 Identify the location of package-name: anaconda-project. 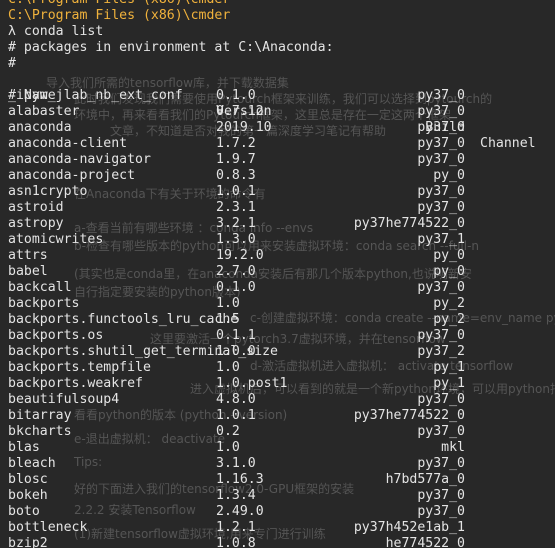
(72, 175).